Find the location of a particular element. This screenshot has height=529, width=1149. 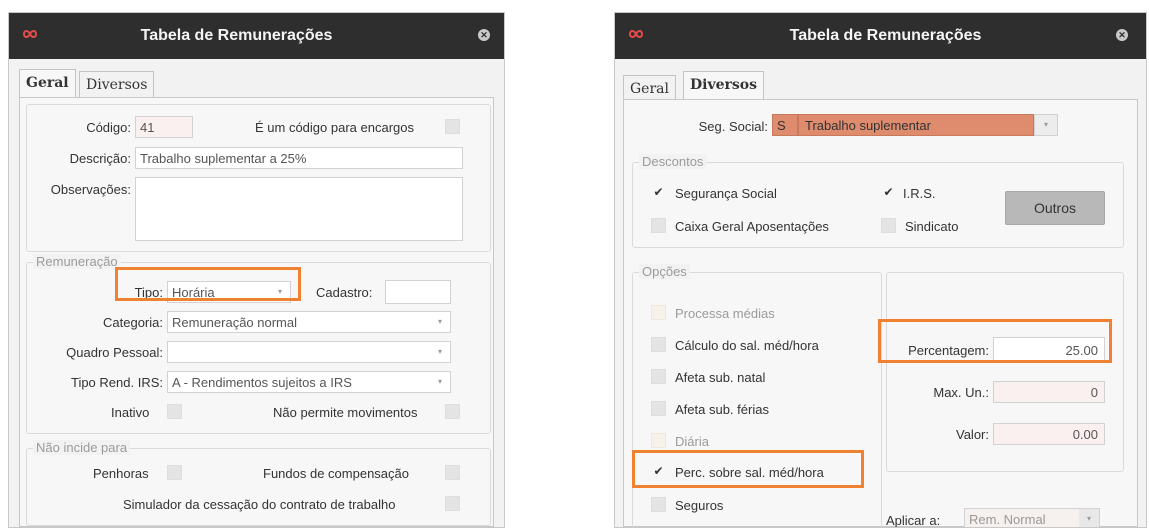

remuneracao-group-title: Remuneração is located at coordinates (77, 261).